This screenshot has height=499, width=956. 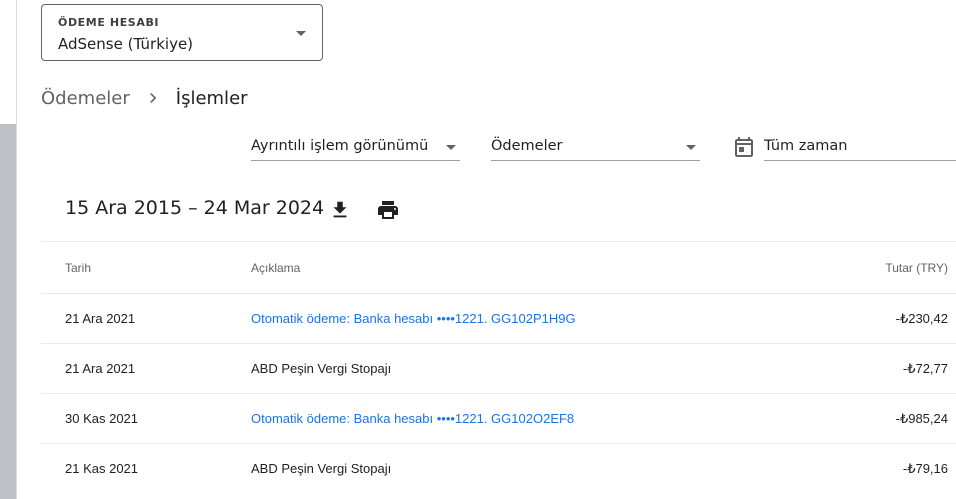 What do you see at coordinates (921, 318) in the screenshot?
I see `row-amount: -₺230,42` at bounding box center [921, 318].